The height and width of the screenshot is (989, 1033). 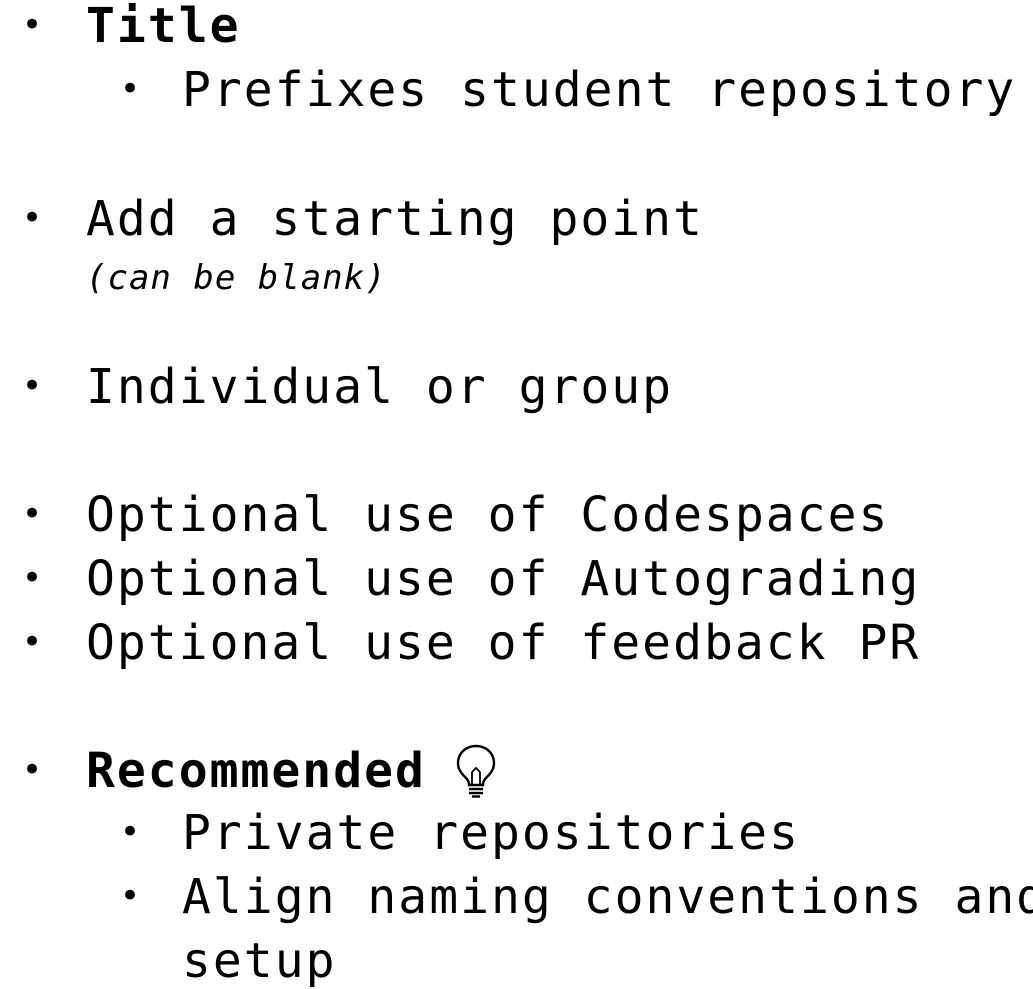 I want to click on item-optional-label: Optional use of feedback PR, so click(x=503, y=643).